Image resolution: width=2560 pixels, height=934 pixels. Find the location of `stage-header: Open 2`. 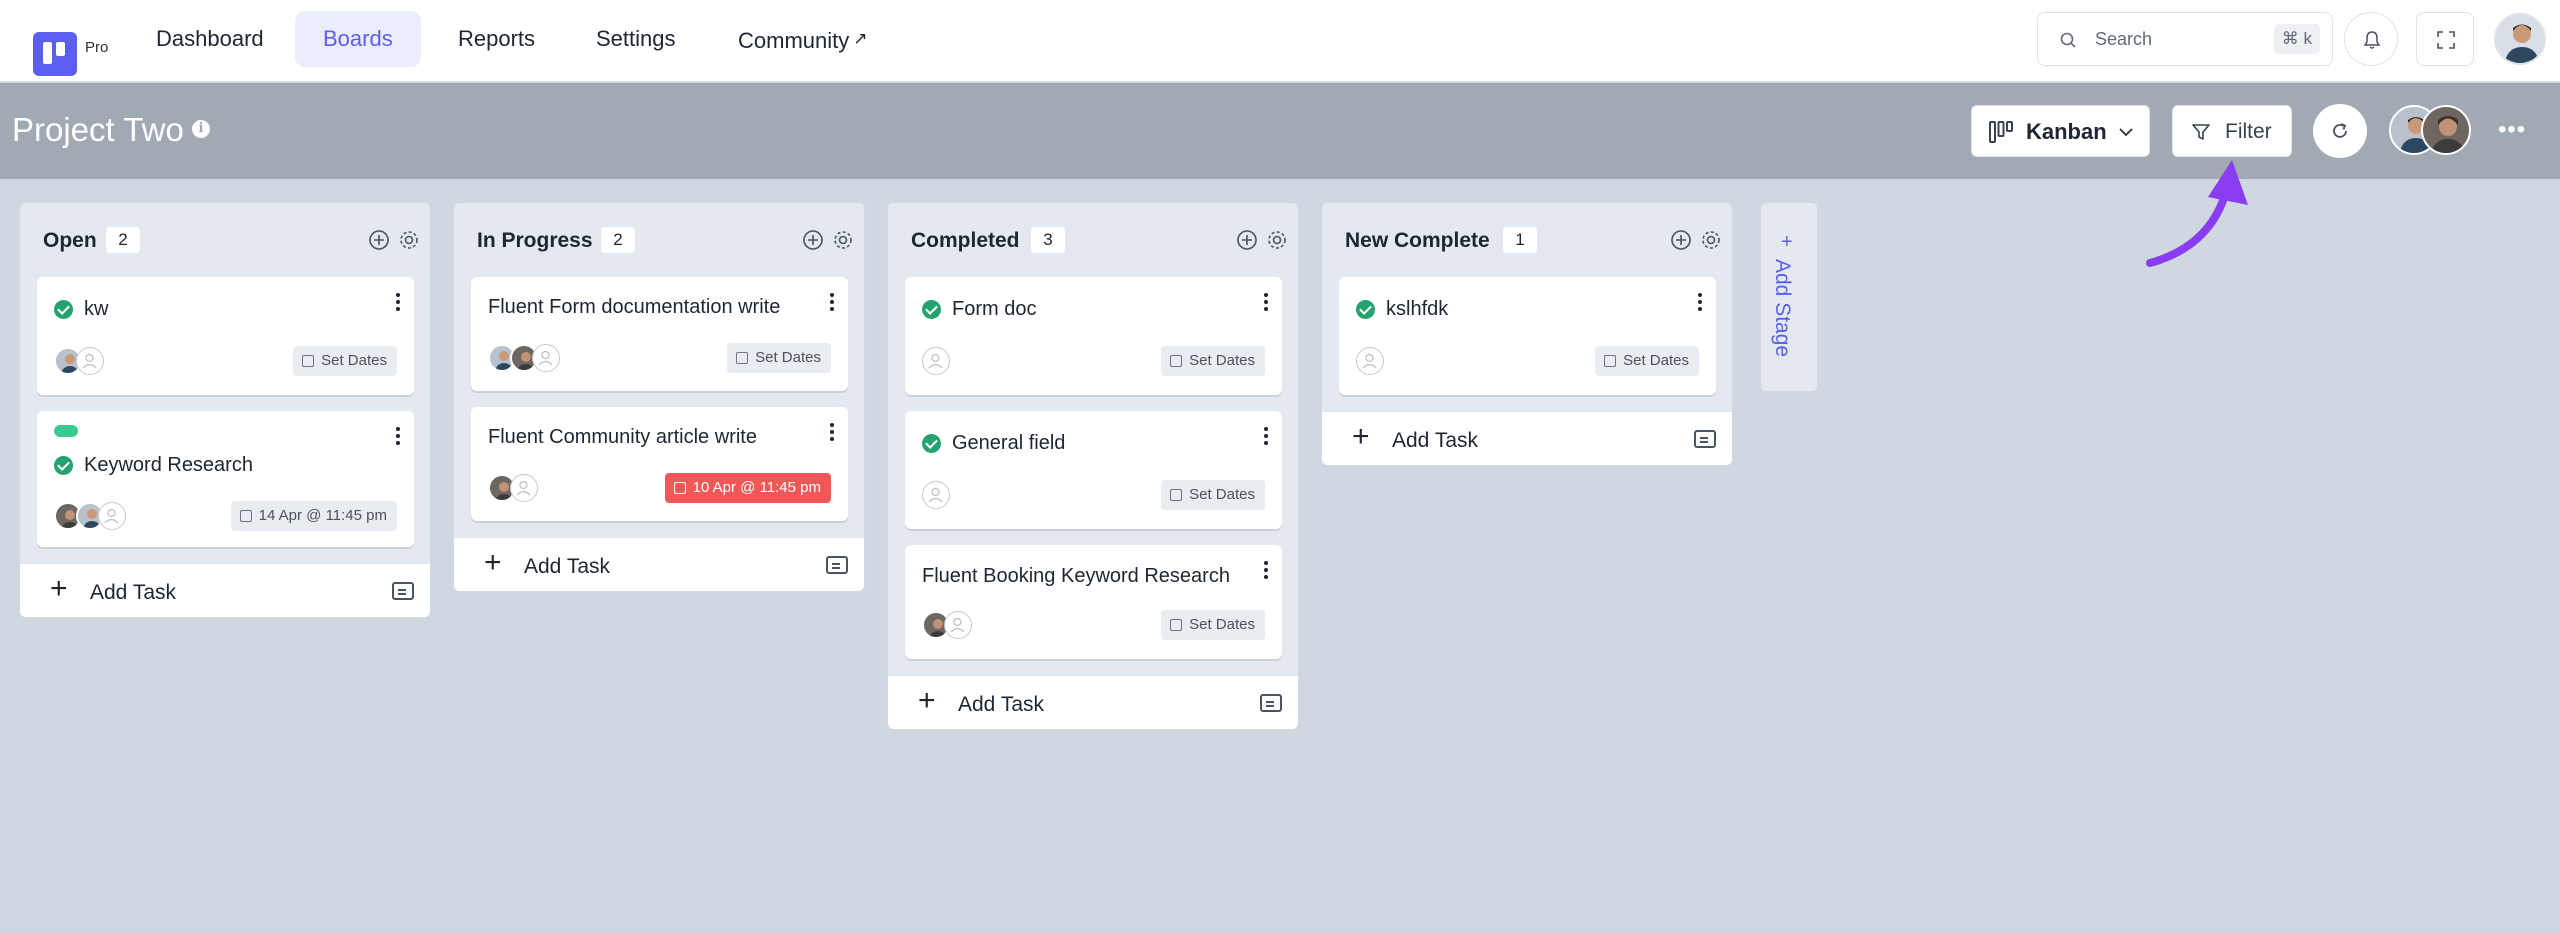

stage-header: Open 2 is located at coordinates (225, 240).